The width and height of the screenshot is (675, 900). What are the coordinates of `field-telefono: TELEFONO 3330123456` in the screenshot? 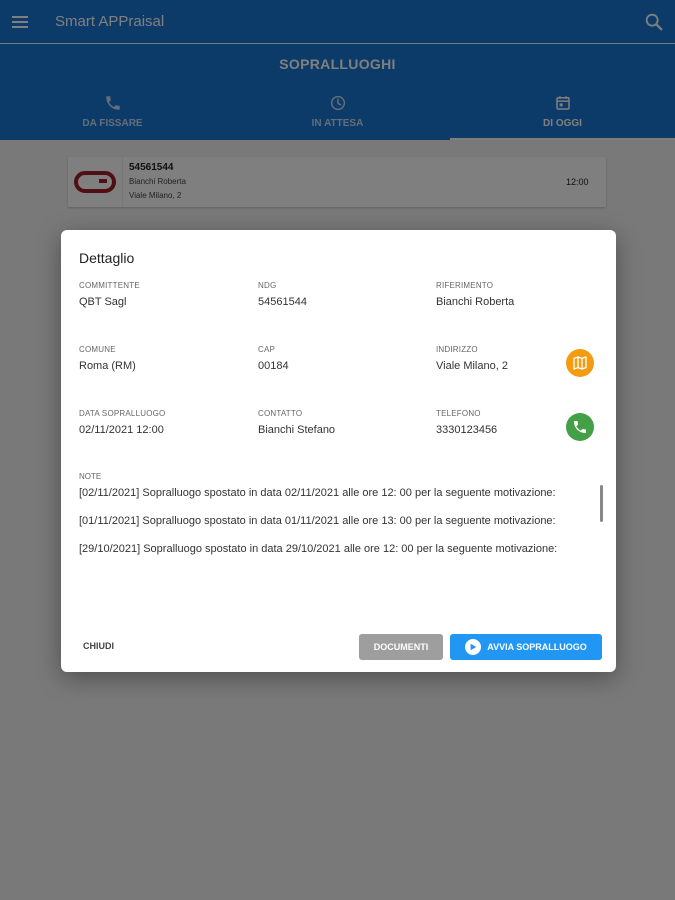 It's located at (466, 422).